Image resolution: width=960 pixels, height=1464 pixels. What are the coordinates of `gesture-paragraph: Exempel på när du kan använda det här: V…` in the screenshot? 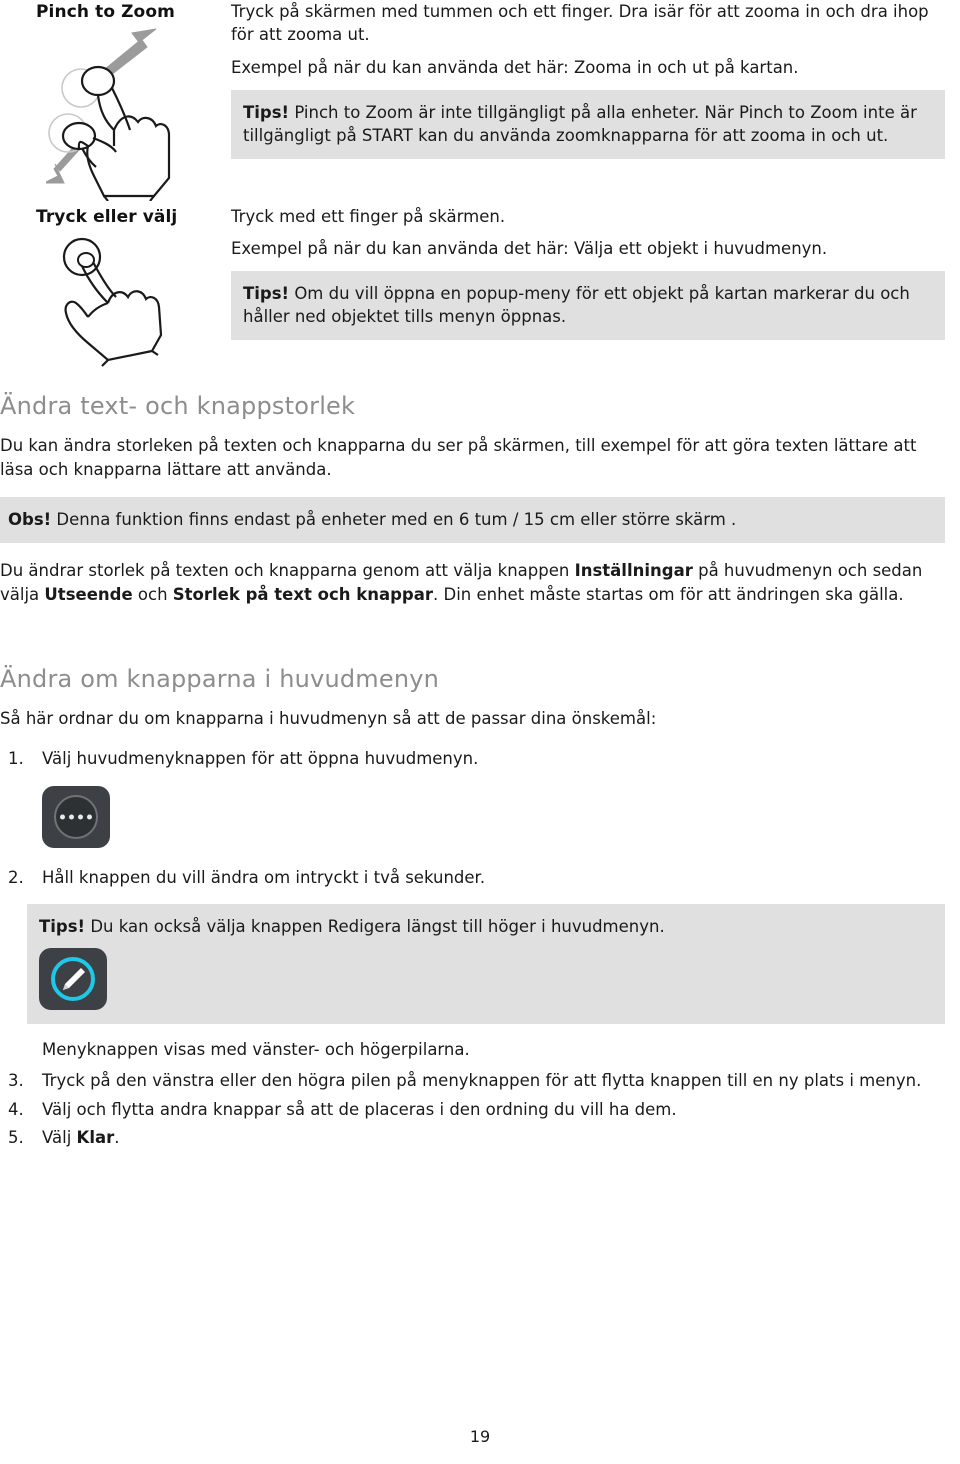 It's located at (529, 248).